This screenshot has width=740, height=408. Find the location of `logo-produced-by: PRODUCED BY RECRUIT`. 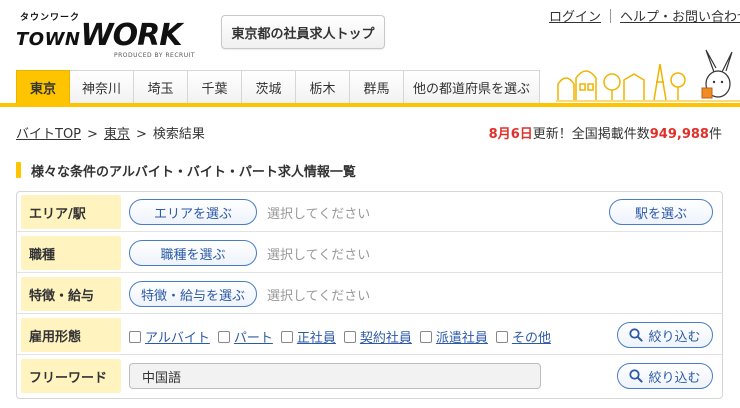

logo-produced-by: PRODUCED BY RECRUIT is located at coordinates (155, 55).